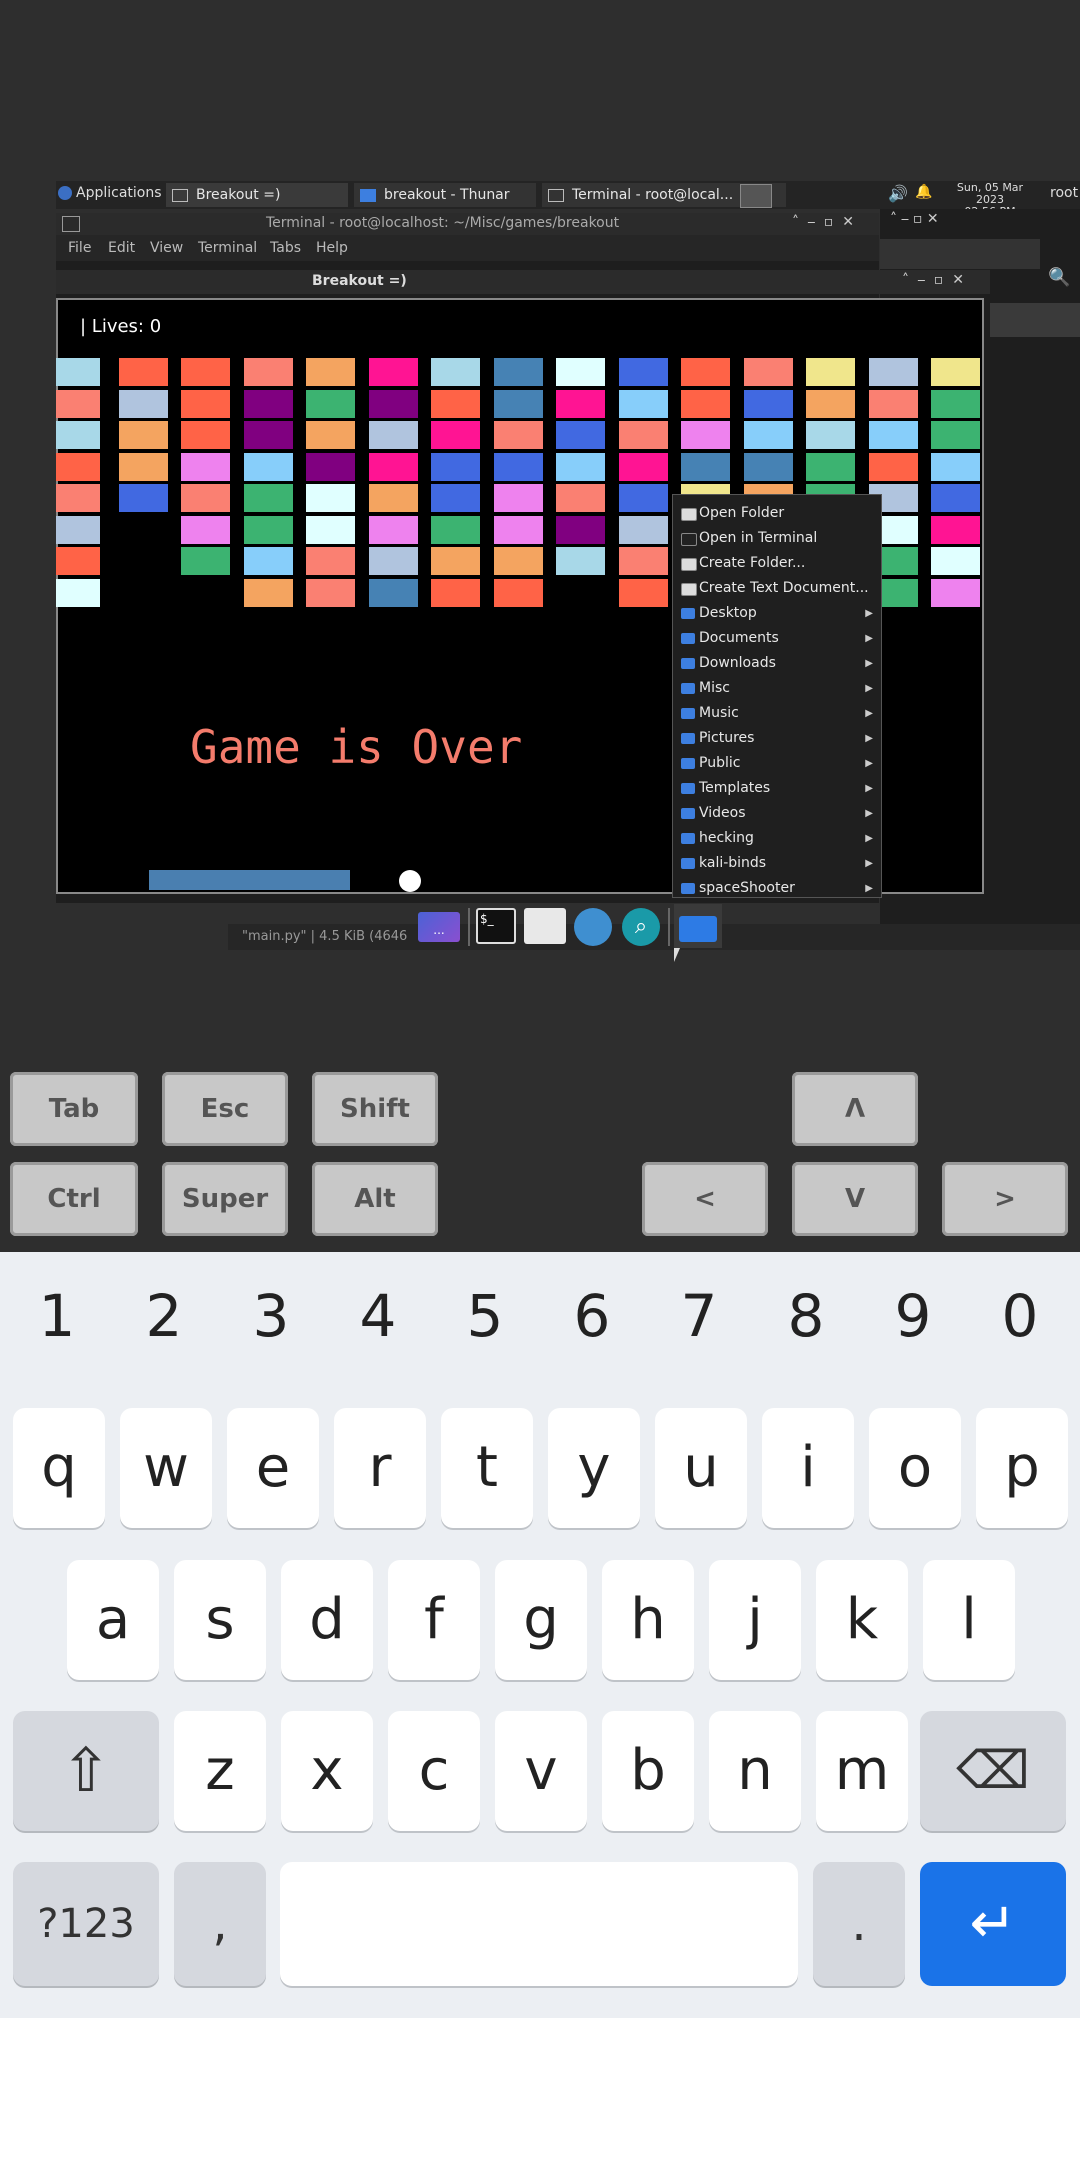 The width and height of the screenshot is (1080, 2160). What do you see at coordinates (969, 1620) in the screenshot?
I see `key-l: l` at bounding box center [969, 1620].